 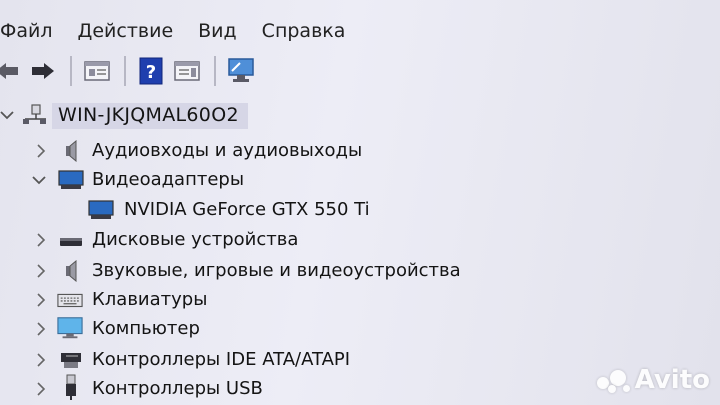 I want to click on ide-controller-icon, so click(x=71, y=360).